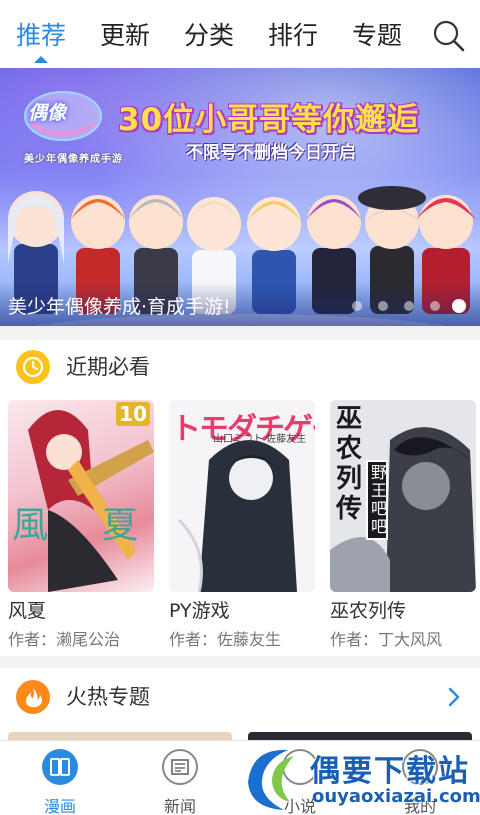 The width and height of the screenshot is (480, 815). What do you see at coordinates (368, 609) in the screenshot?
I see `comic-title: 巫农列传` at bounding box center [368, 609].